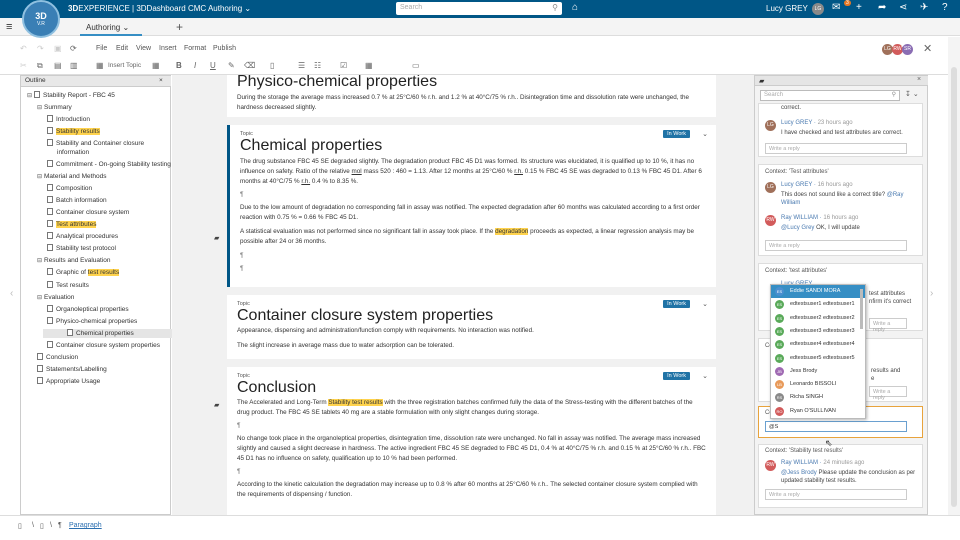 This screenshot has height=540, width=960. What do you see at coordinates (195, 65) in the screenshot?
I see `italic-button: I` at bounding box center [195, 65].